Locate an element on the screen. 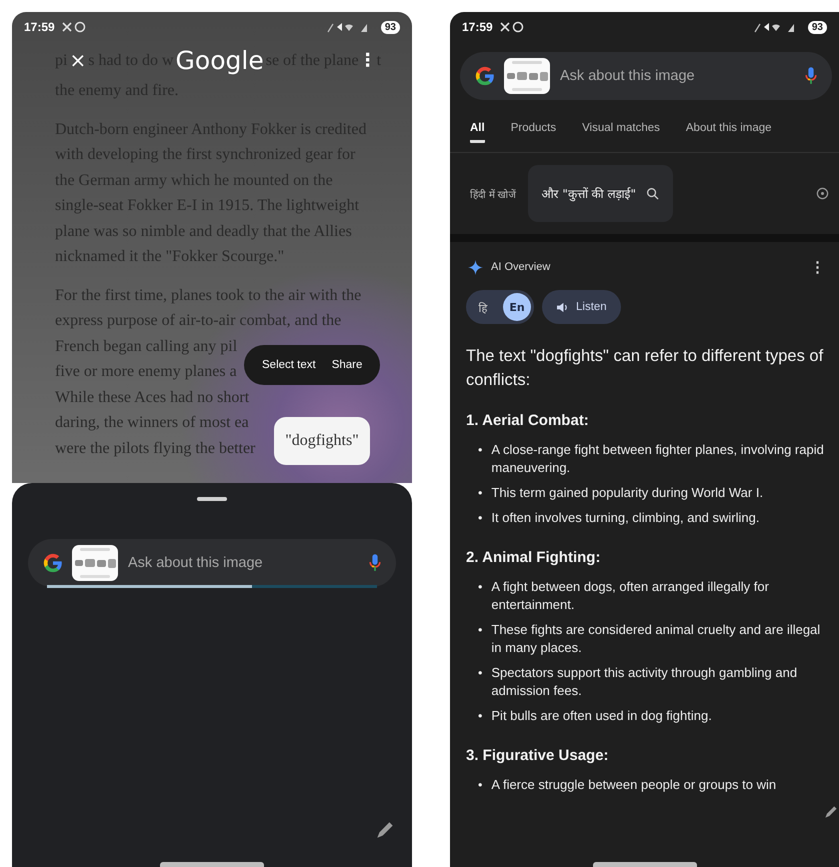  suggestion-chip: और "कुत्तों की लड़ाई" is located at coordinates (601, 193).